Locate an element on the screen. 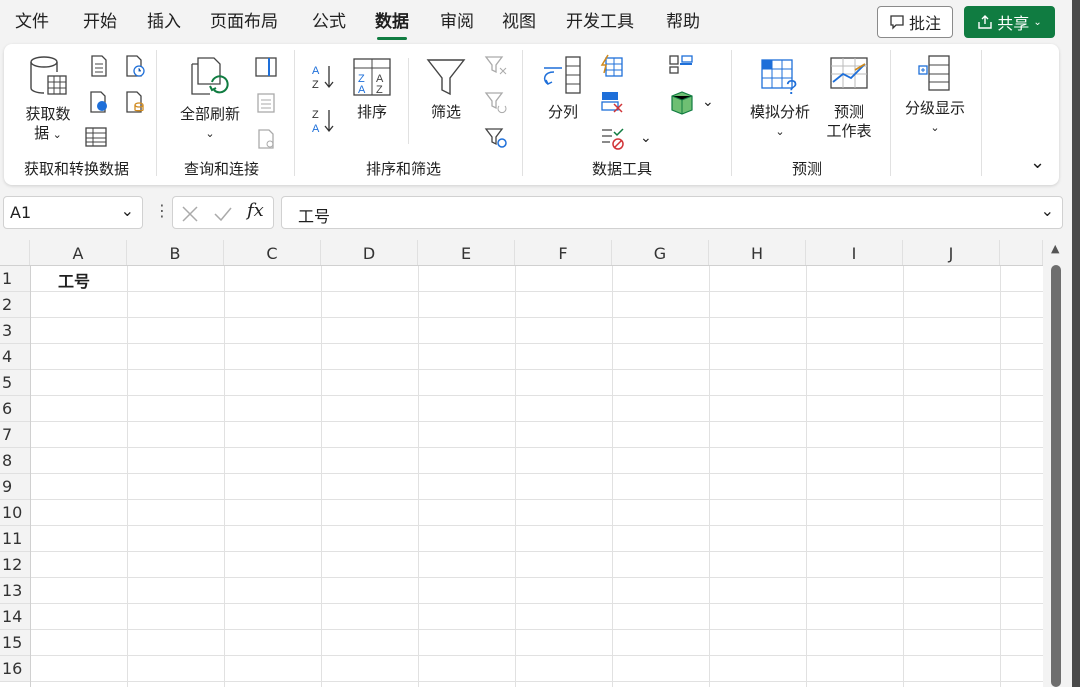 This screenshot has width=1080, height=687. row-header: 5 is located at coordinates (15, 383).